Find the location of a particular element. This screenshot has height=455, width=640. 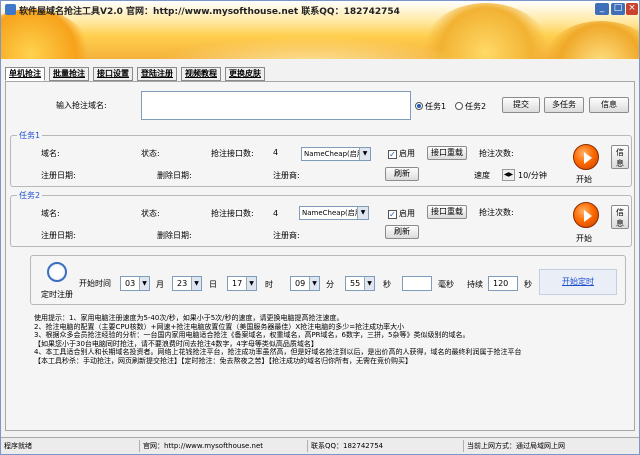

month-unit: 月 is located at coordinates (160, 284).